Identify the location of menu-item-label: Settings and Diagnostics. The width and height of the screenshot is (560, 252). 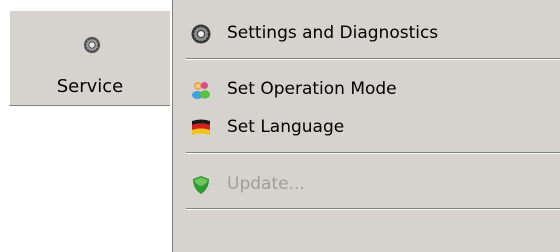
(333, 33).